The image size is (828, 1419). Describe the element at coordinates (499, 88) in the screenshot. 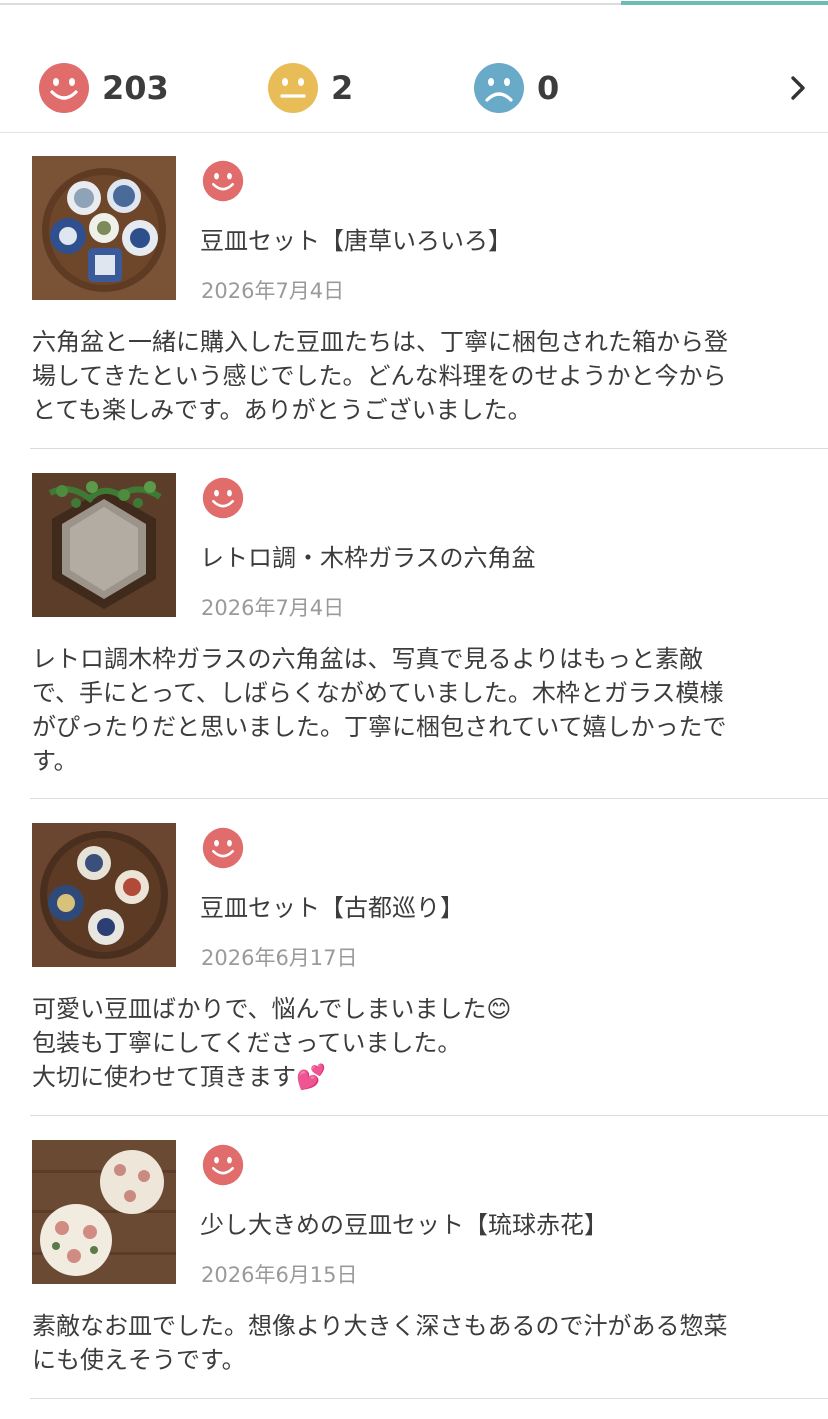

I see `frown-face-icon` at that location.